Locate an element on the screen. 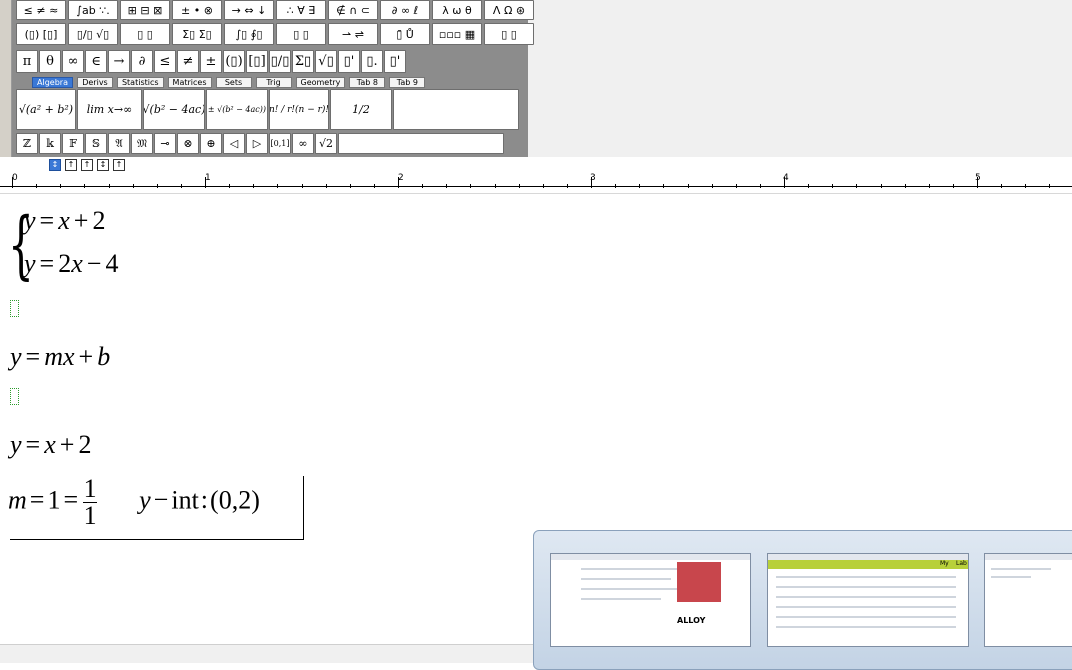  operators-palette-button: ± • ⊗ is located at coordinates (197, 10).